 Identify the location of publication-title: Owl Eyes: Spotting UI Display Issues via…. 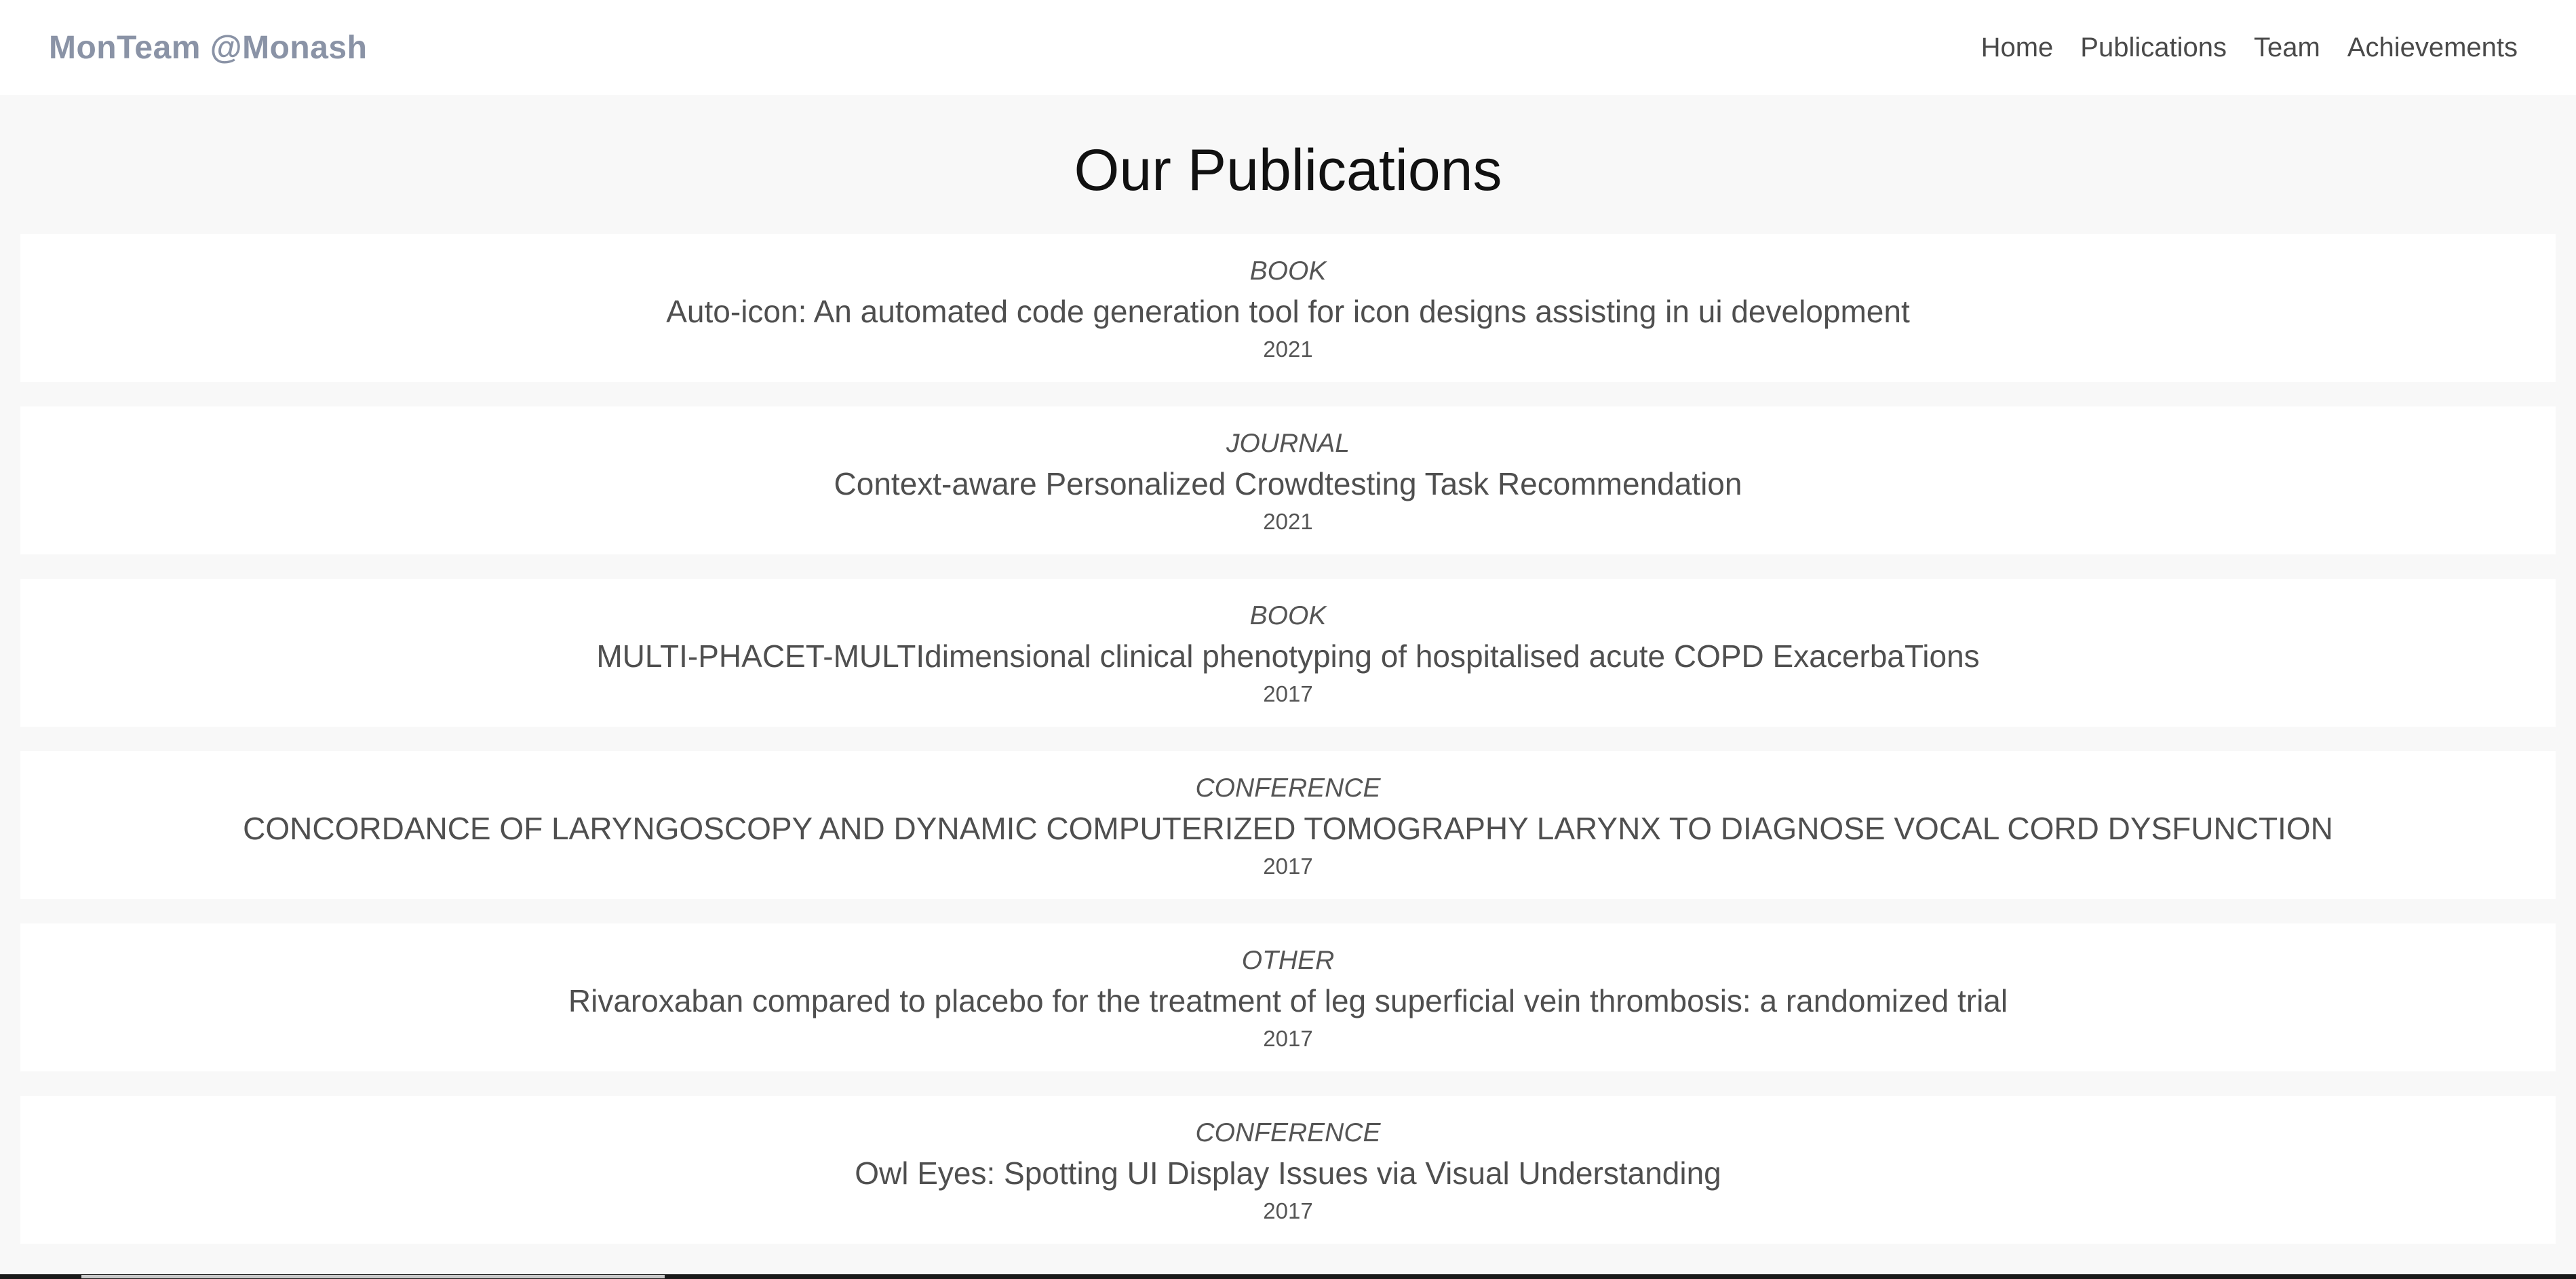
(1288, 1173).